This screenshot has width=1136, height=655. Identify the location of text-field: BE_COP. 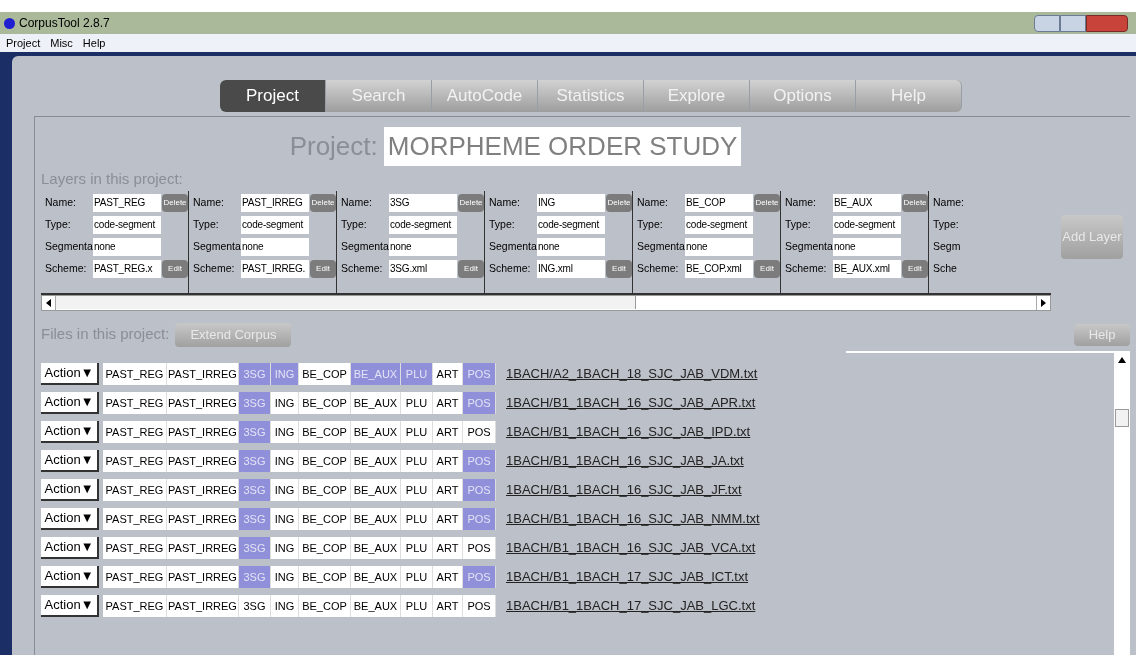
(719, 203).